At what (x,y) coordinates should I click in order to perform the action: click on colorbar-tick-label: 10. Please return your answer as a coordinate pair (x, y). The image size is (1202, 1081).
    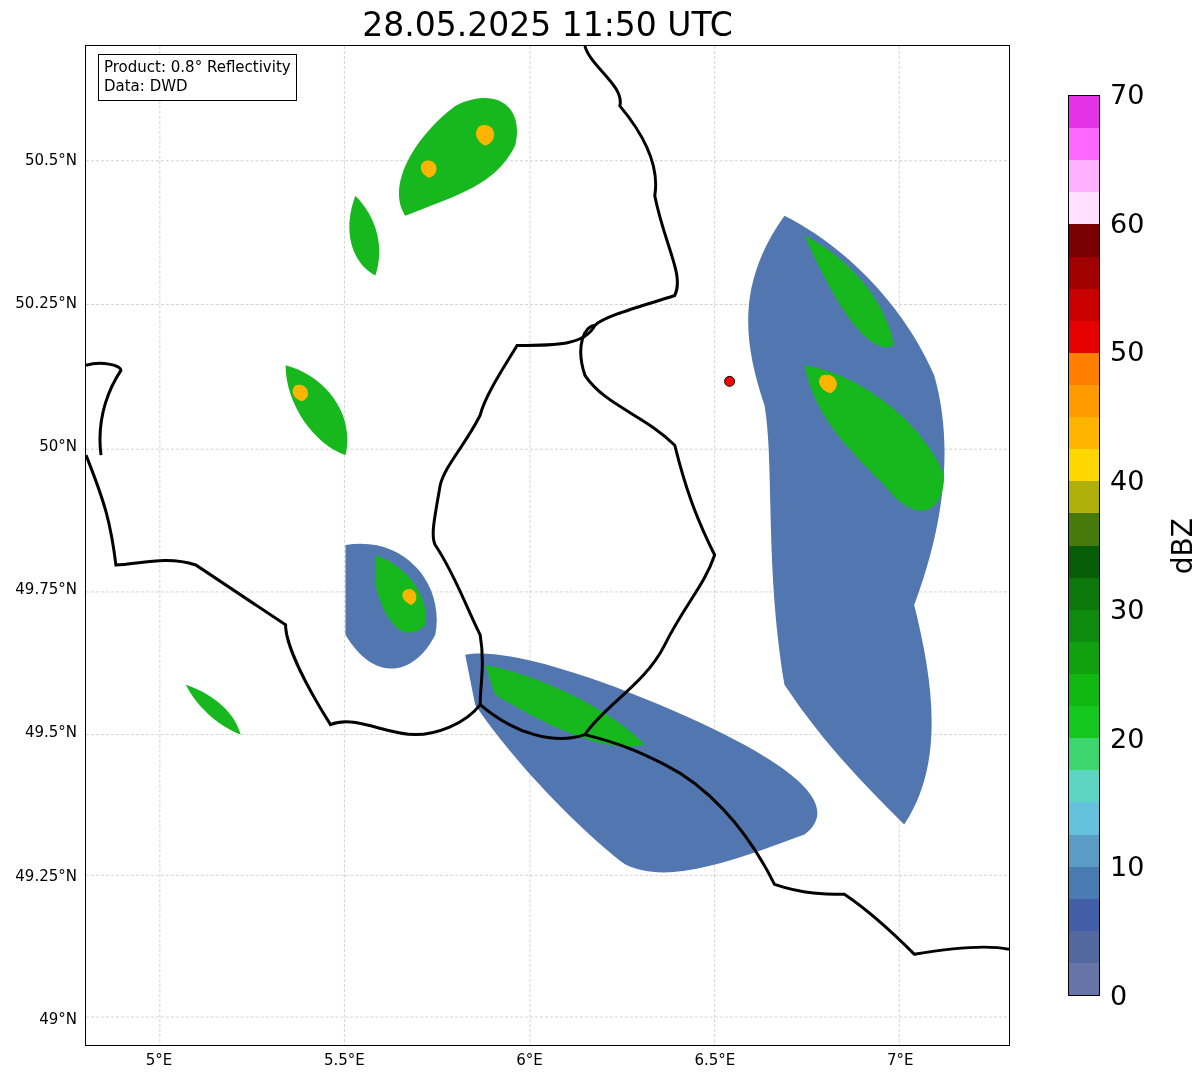
    Looking at the image, I should click on (1127, 867).